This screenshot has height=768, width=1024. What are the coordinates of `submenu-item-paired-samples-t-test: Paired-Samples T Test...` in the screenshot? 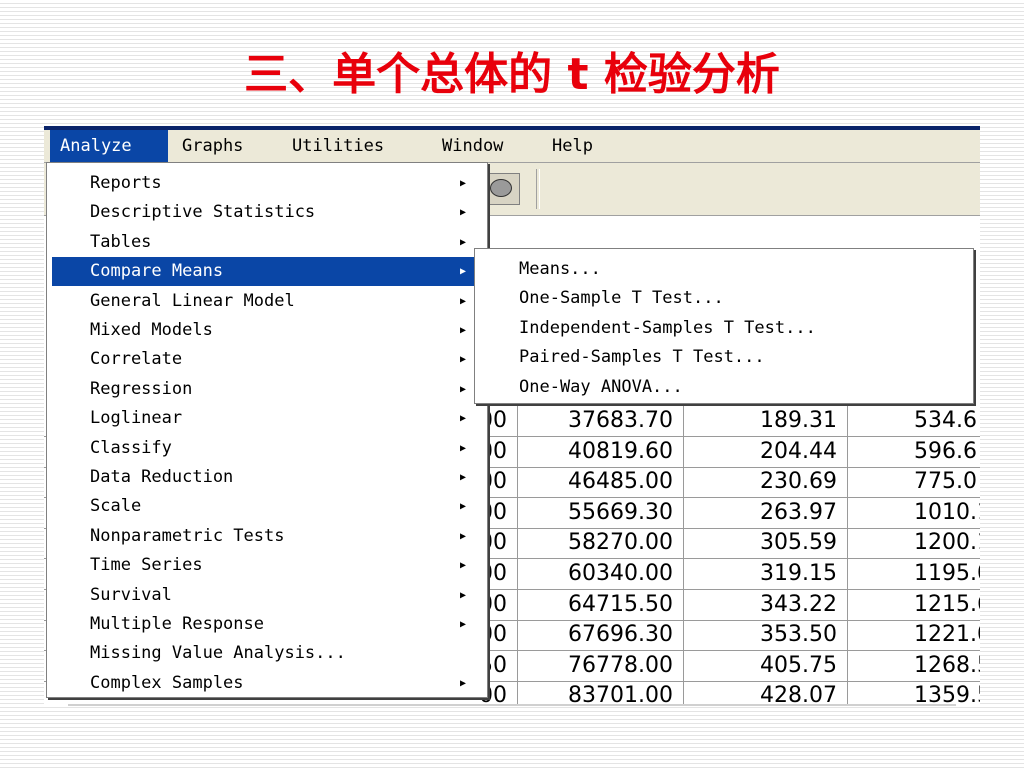 It's located at (724, 357).